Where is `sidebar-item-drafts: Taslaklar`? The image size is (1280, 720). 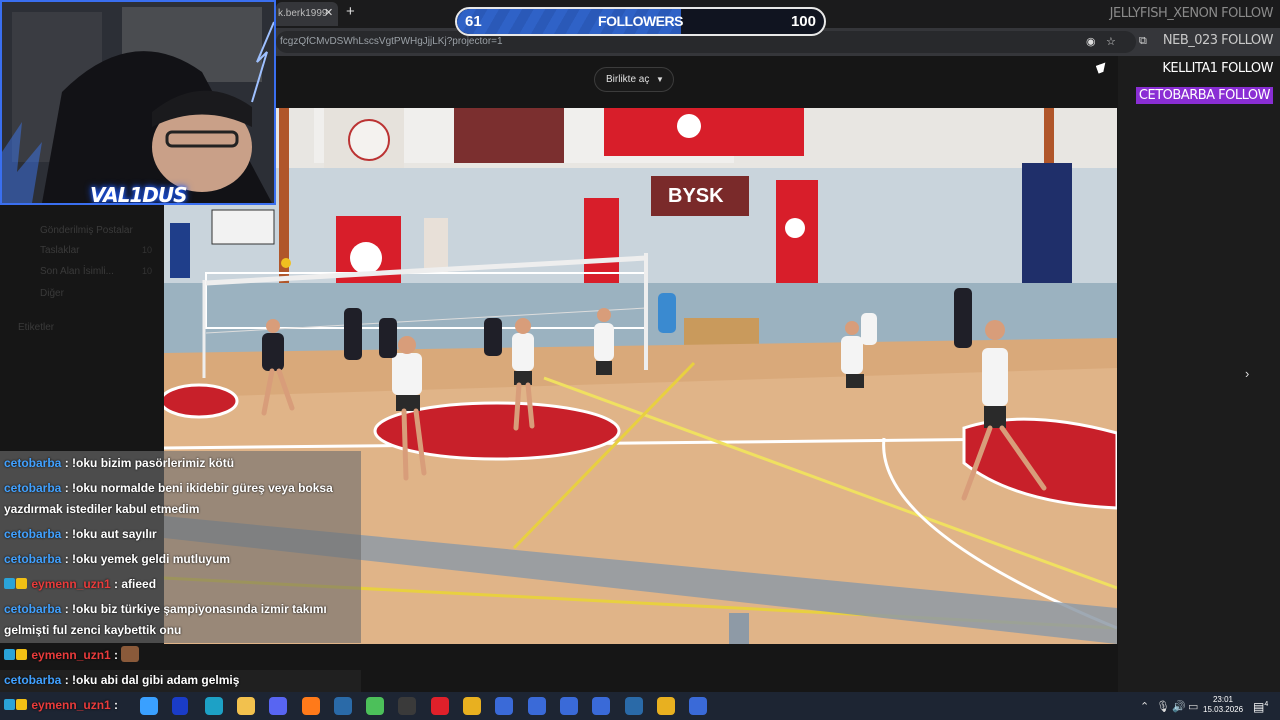
sidebar-item-drafts: Taslaklar is located at coordinates (59, 250).